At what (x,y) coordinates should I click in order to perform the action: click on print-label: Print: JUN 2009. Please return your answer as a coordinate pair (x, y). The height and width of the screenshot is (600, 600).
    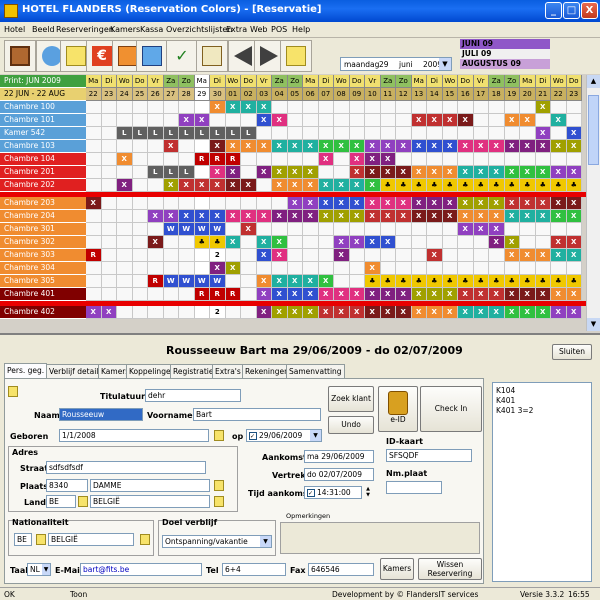
    Looking at the image, I should click on (43, 81).